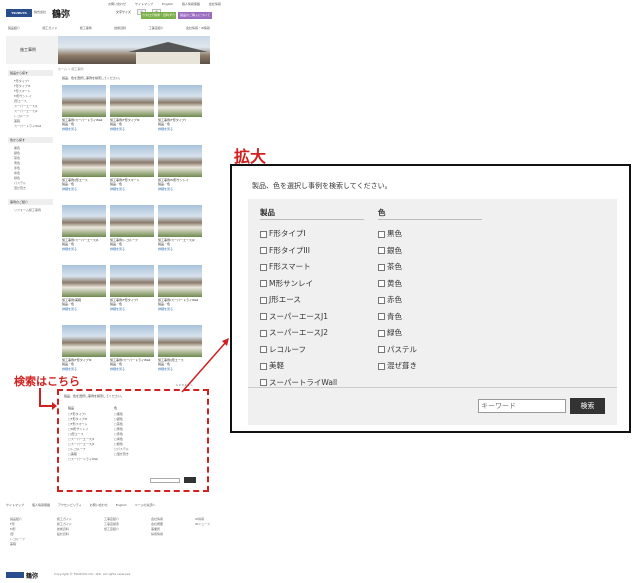 The width and height of the screenshot is (632, 583). What do you see at coordinates (198, 28) in the screenshot?
I see `gnav-company: 会社情報・IR情報` at bounding box center [198, 28].